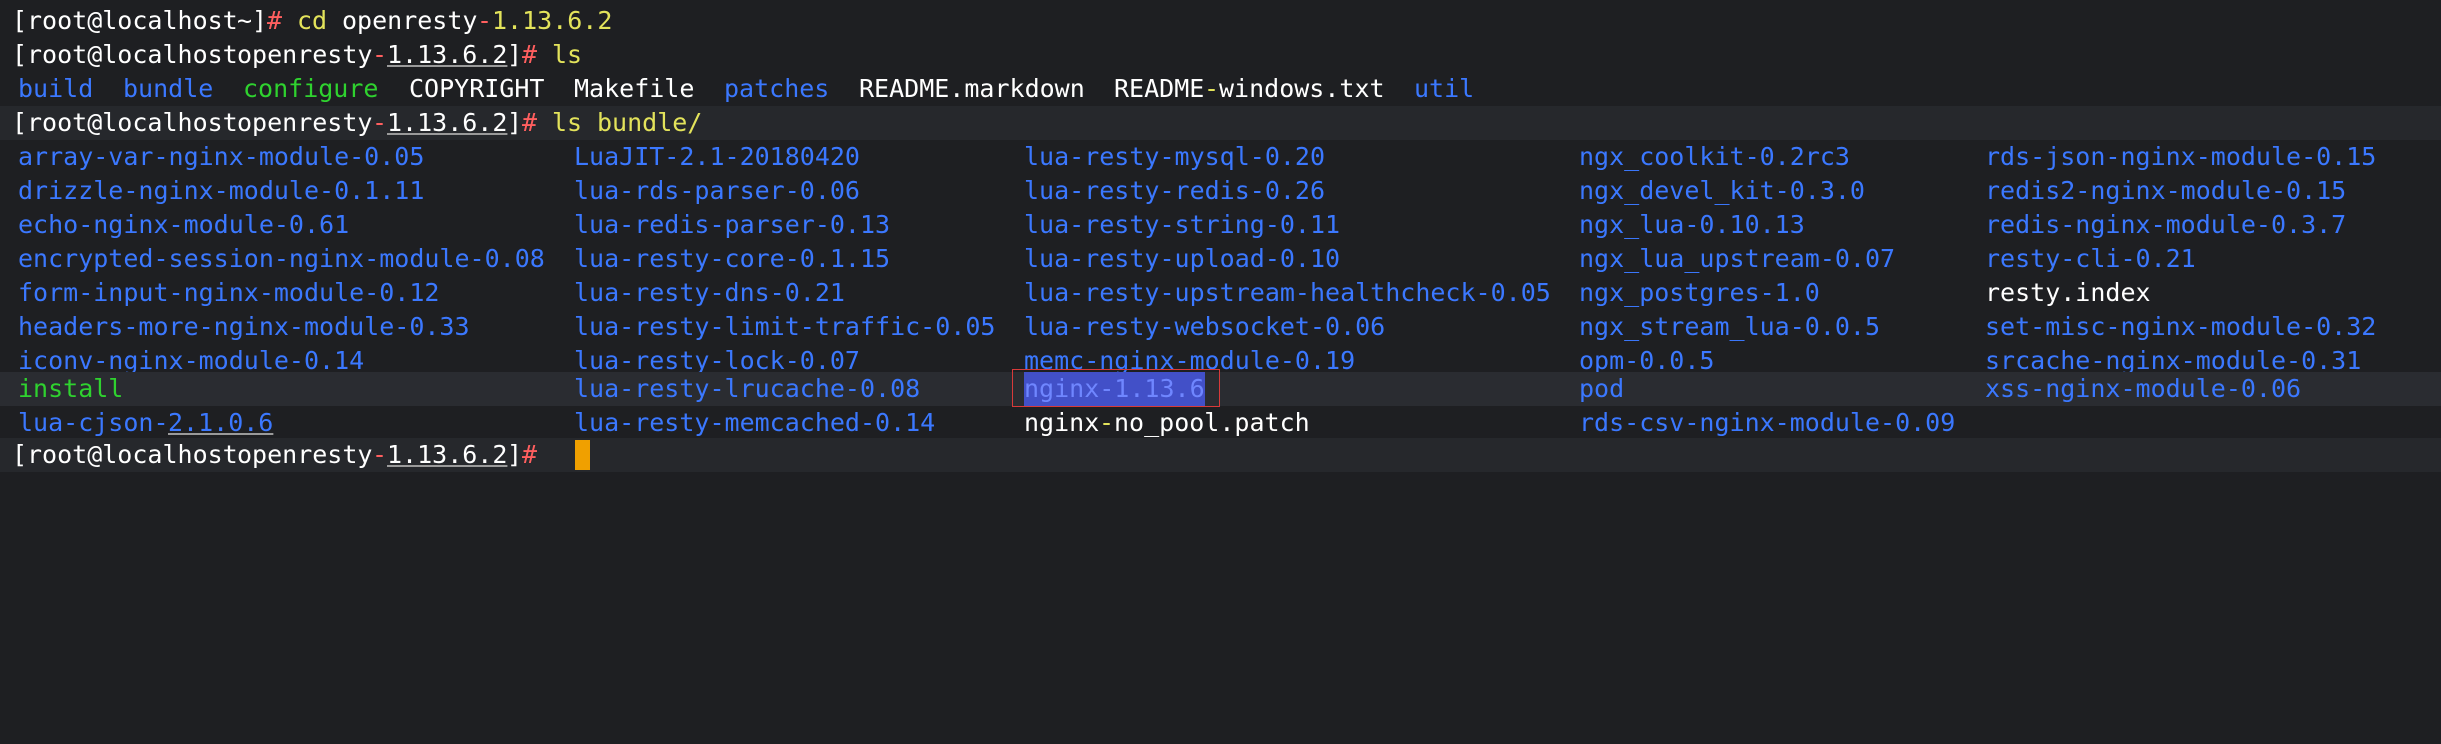  What do you see at coordinates (2143, 388) in the screenshot?
I see `list-item: xss-nginx-module-0.06` at bounding box center [2143, 388].